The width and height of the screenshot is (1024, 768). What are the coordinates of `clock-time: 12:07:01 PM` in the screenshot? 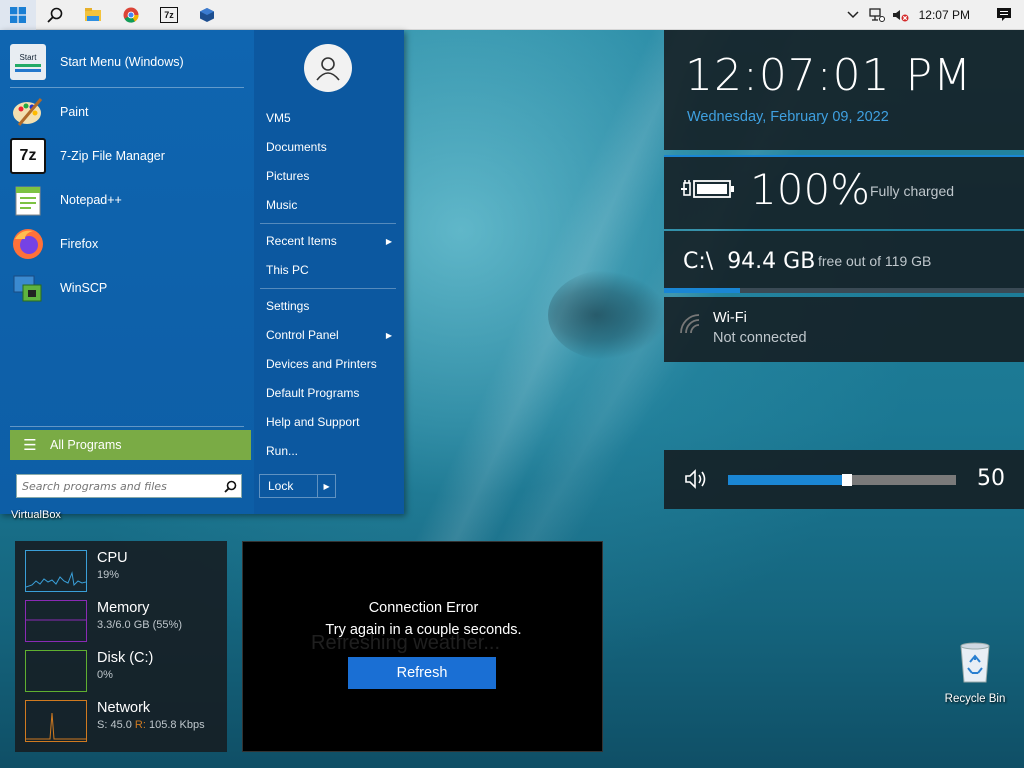 It's located at (829, 75).